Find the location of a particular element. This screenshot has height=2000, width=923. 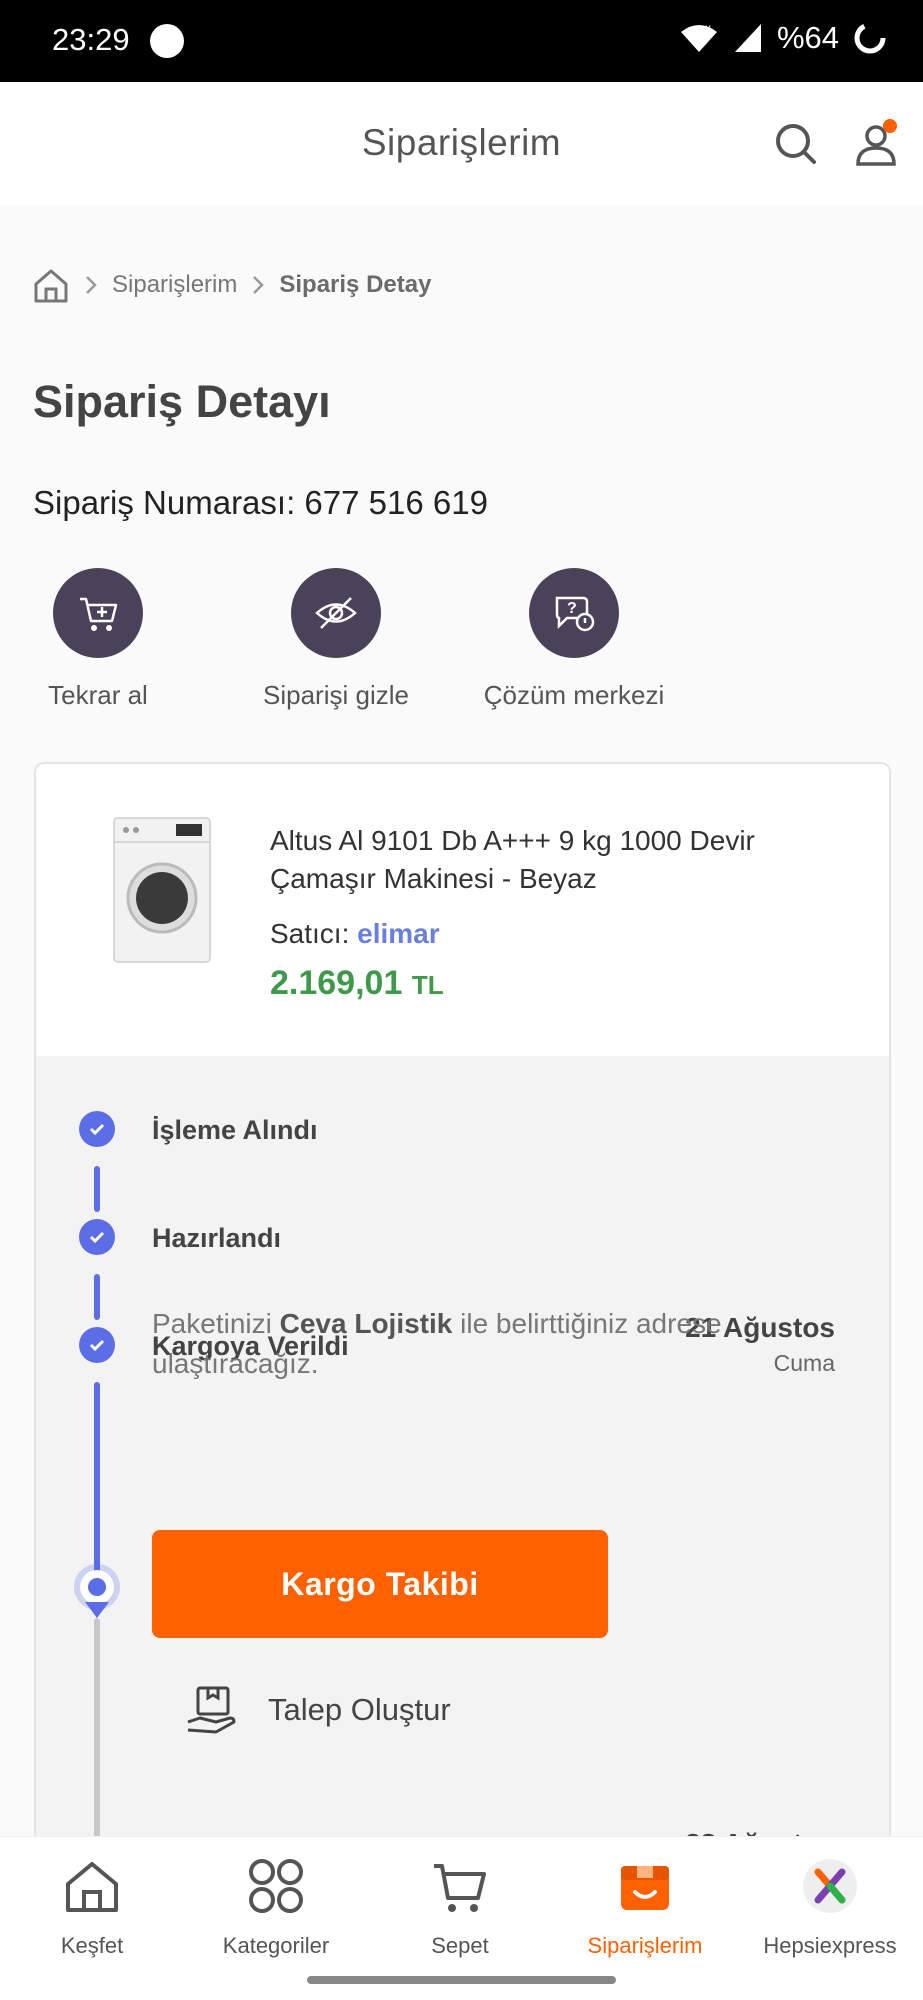

cargo-company: Ceva Lojistik is located at coordinates (366, 1323).